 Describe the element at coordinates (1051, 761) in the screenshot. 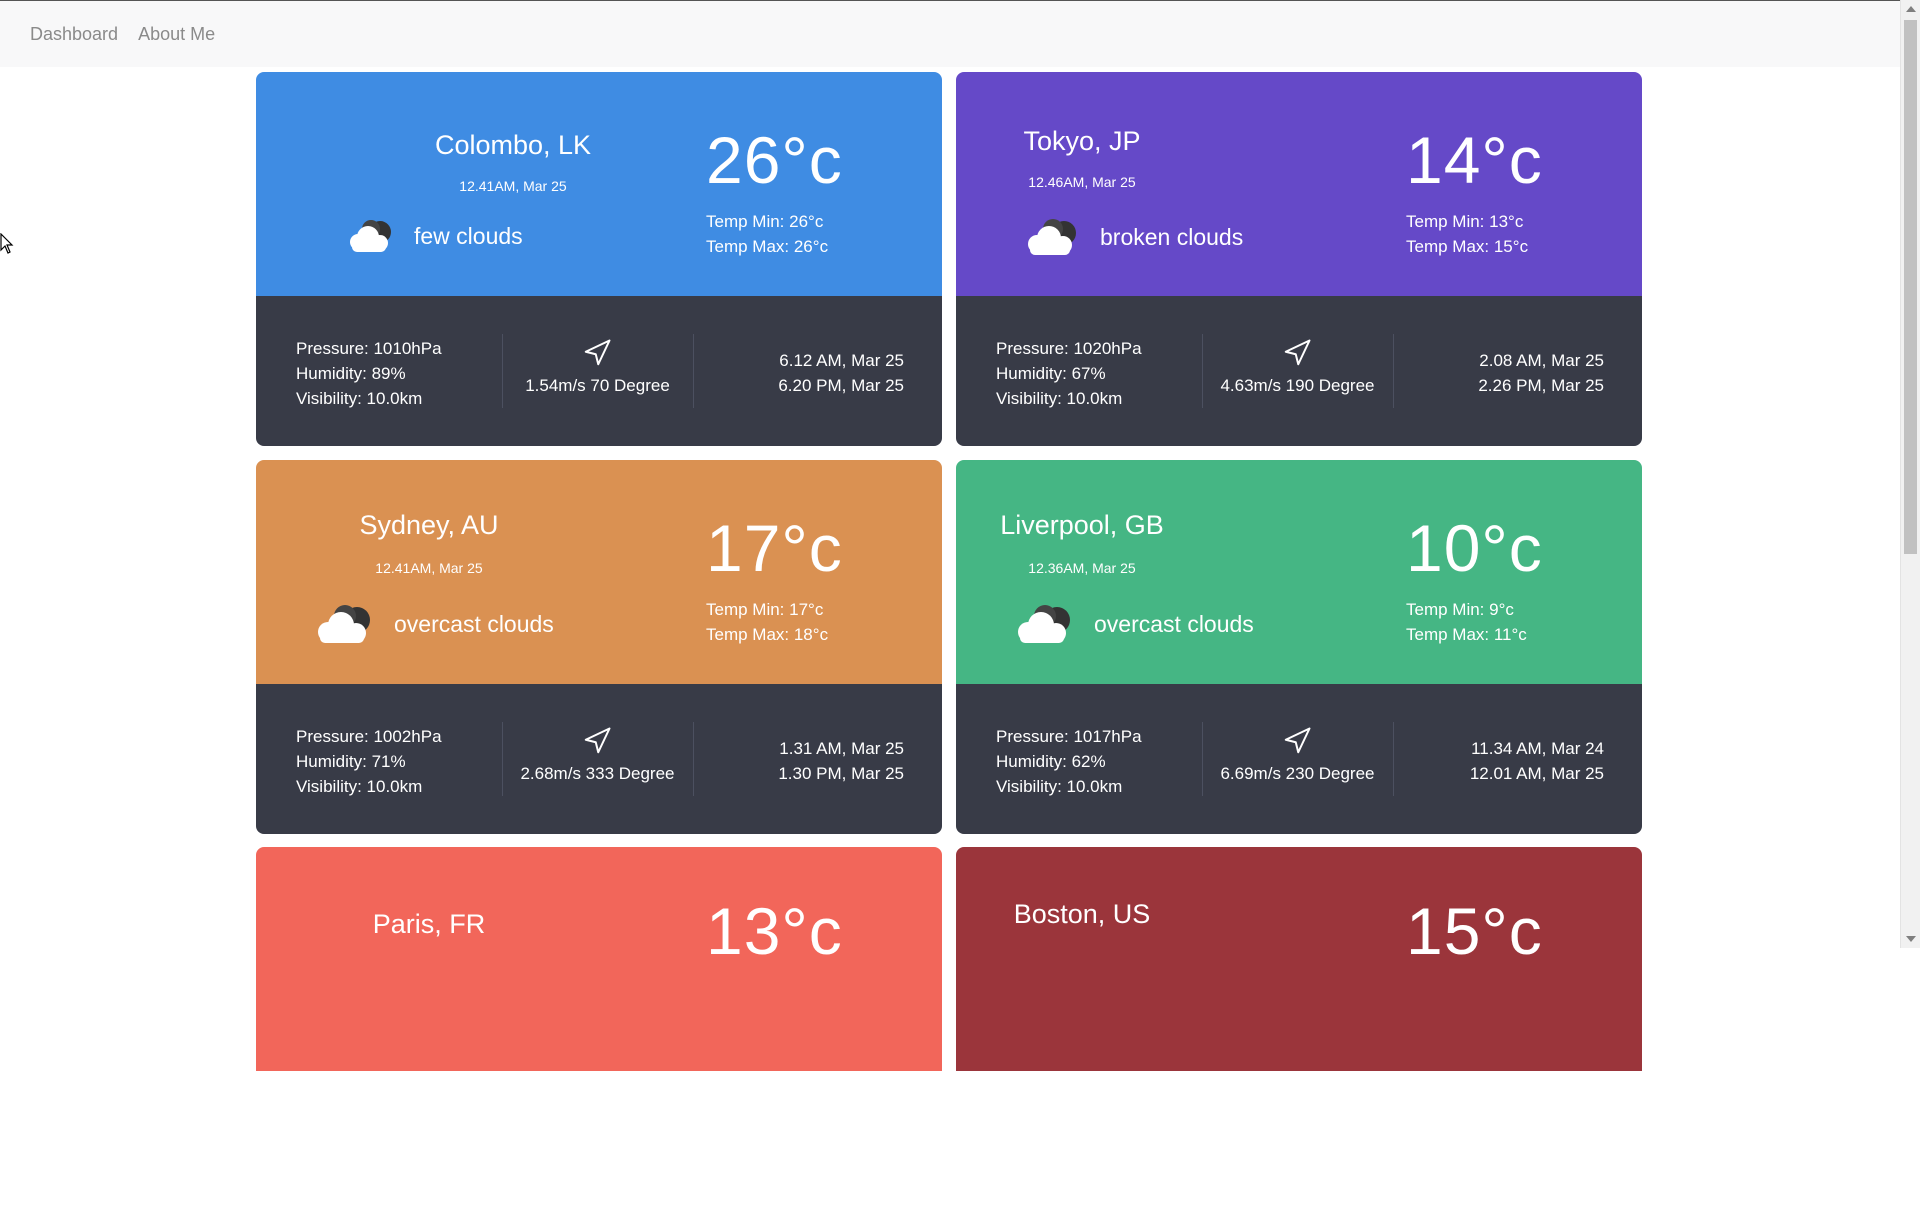

I see `humidity: Humidity: 62%` at that location.